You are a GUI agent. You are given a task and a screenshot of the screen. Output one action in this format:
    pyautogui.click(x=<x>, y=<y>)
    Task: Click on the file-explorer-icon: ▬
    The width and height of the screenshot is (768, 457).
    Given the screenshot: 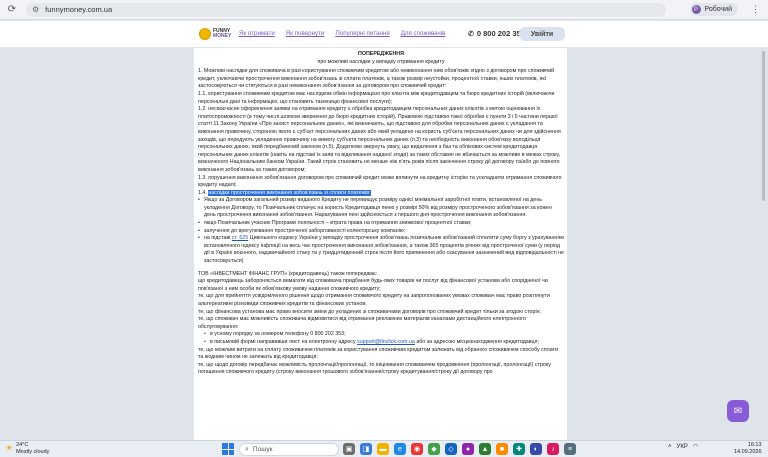 What is the action you would take?
    pyautogui.click(x=383, y=449)
    